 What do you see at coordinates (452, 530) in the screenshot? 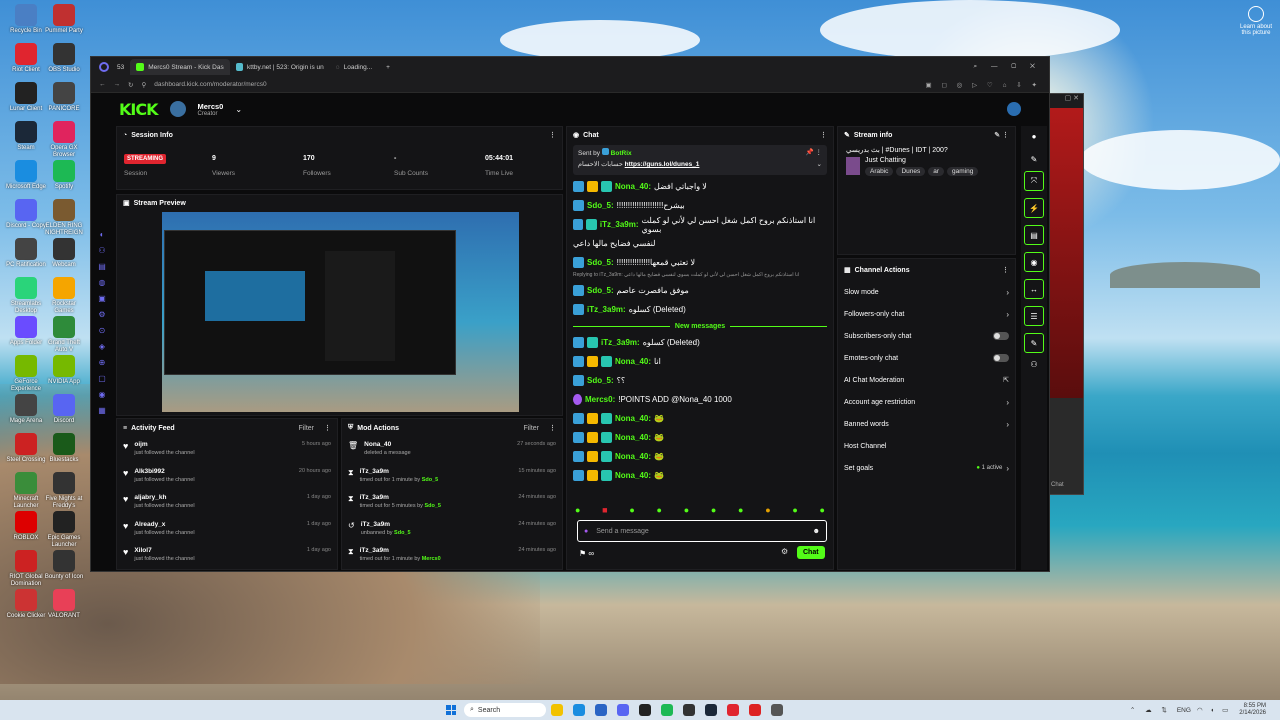
I see `mod-action-row: ↺ iTz_3a9m unbanned by Sdo_5 24 minutes ago` at bounding box center [452, 530].